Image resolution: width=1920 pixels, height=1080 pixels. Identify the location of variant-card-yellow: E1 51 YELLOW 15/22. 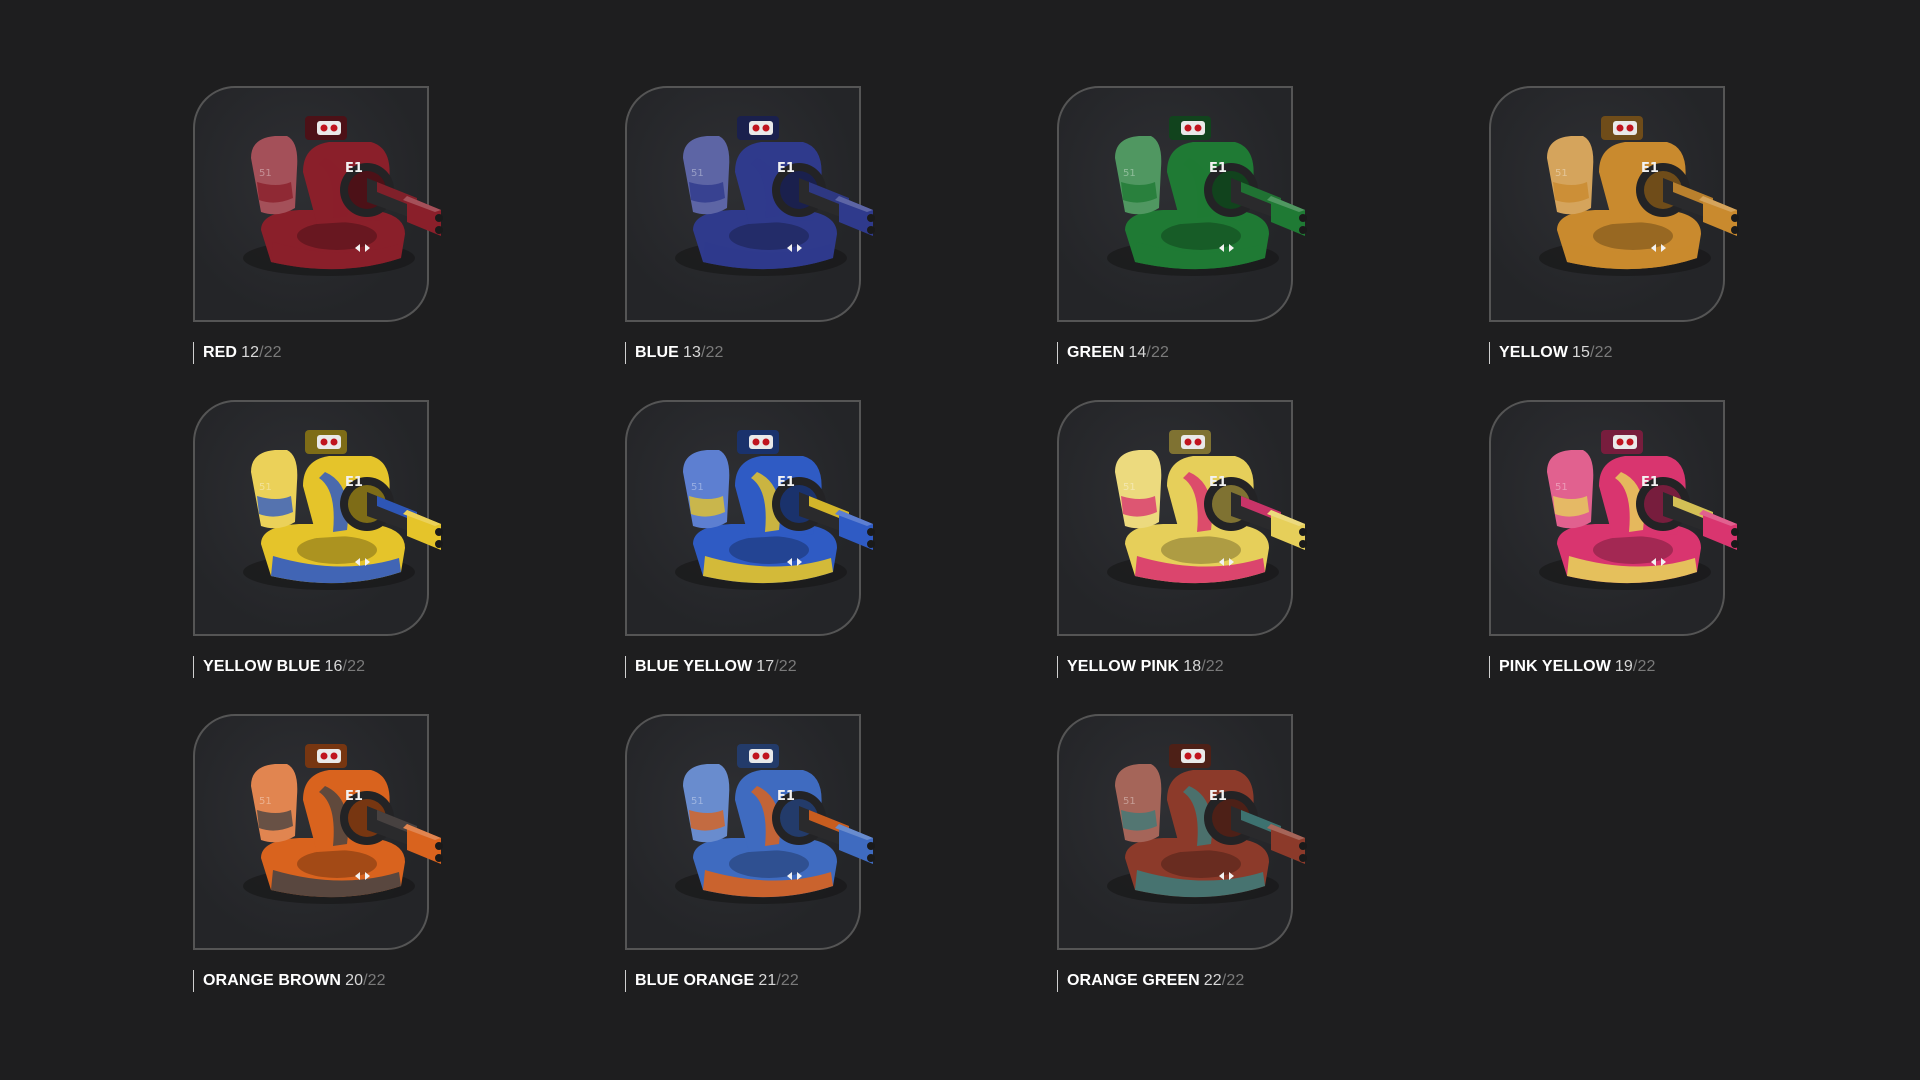
(1629, 236).